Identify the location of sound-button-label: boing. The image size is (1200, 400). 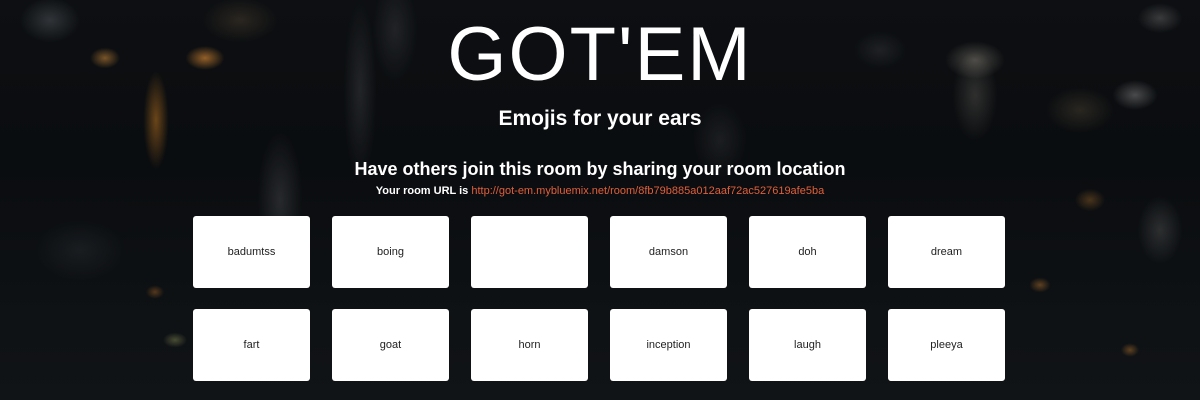
(390, 252).